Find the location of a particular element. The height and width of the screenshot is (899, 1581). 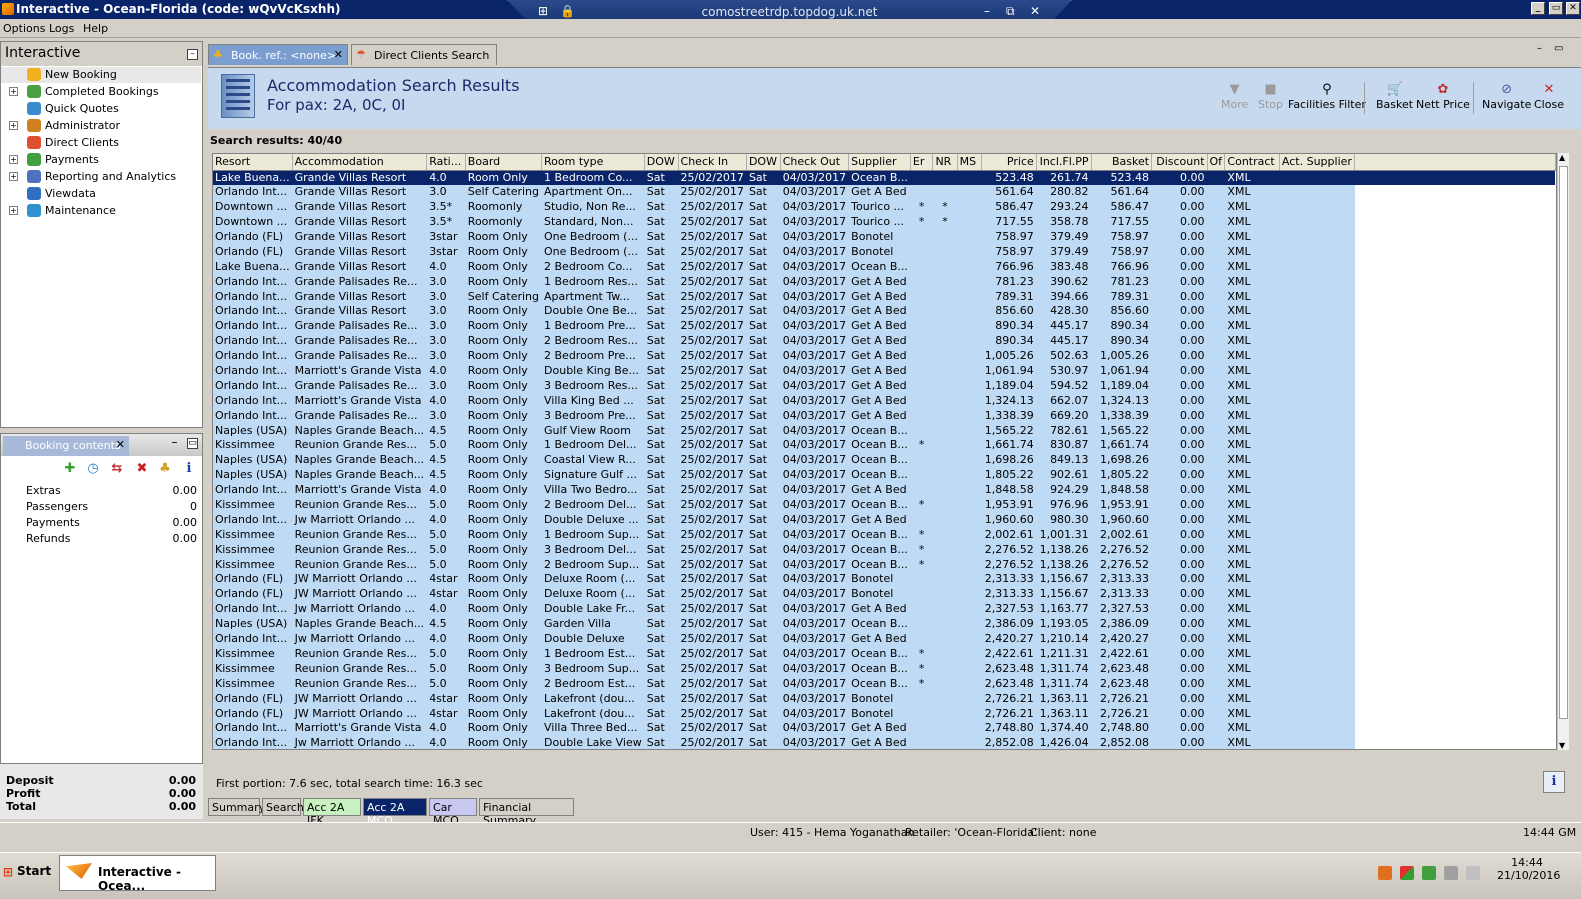

vertical-scrollbar: ▲ ▼ is located at coordinates (1563, 451).